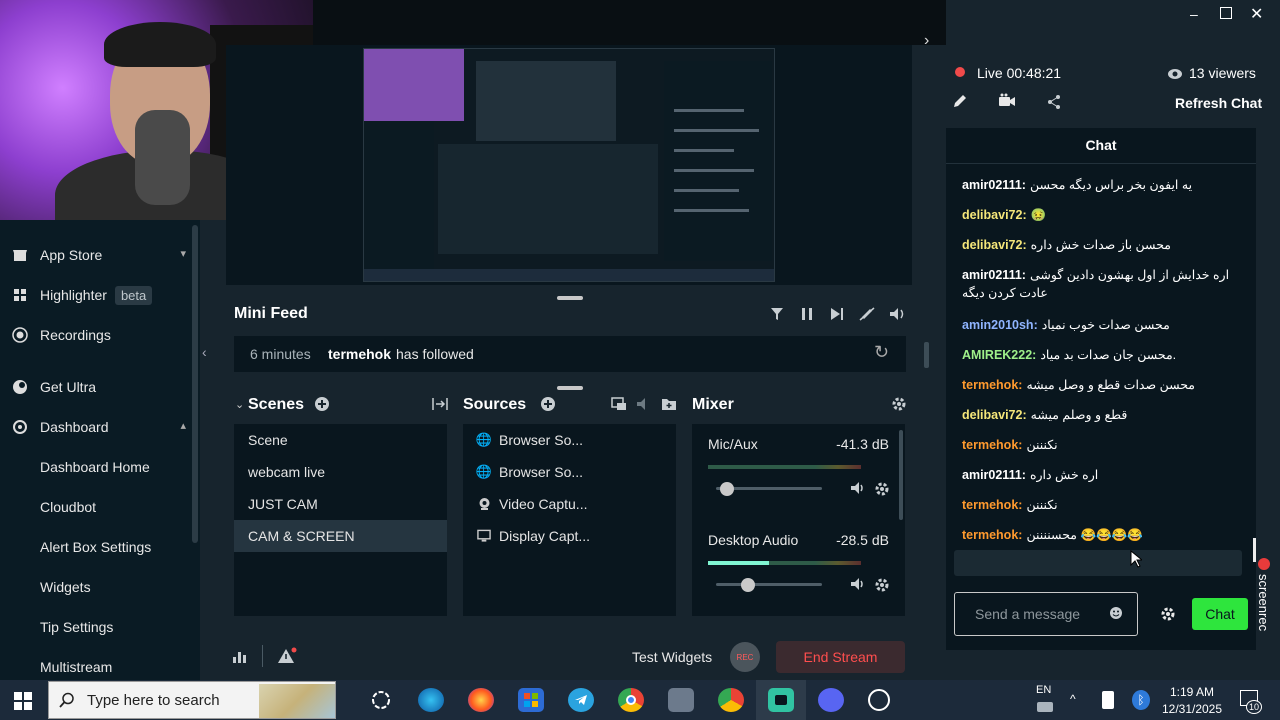 This screenshot has width=1280, height=720. I want to click on usb-device-icon, so click(1108, 700).